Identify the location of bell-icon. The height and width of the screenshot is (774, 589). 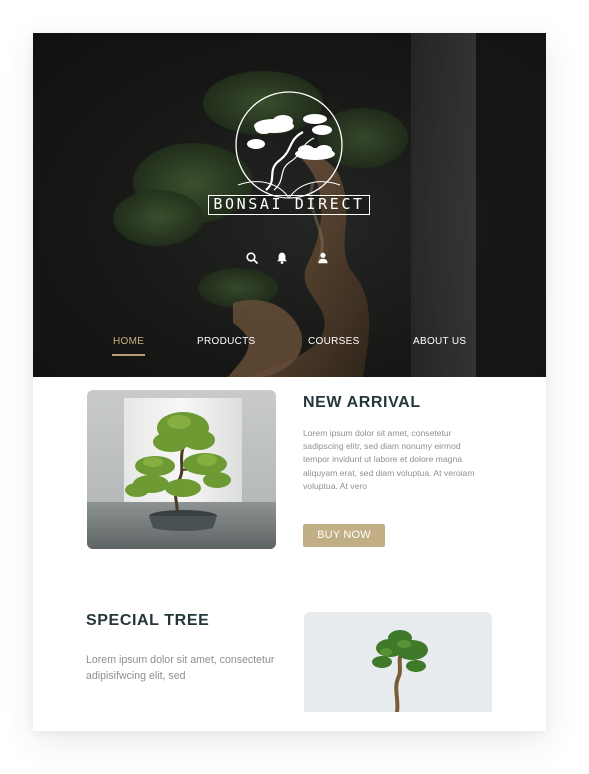
(282, 258).